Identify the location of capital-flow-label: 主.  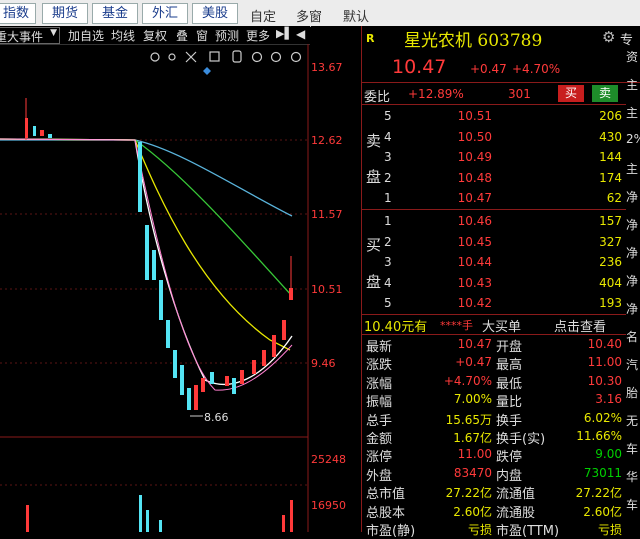
(632, 112).